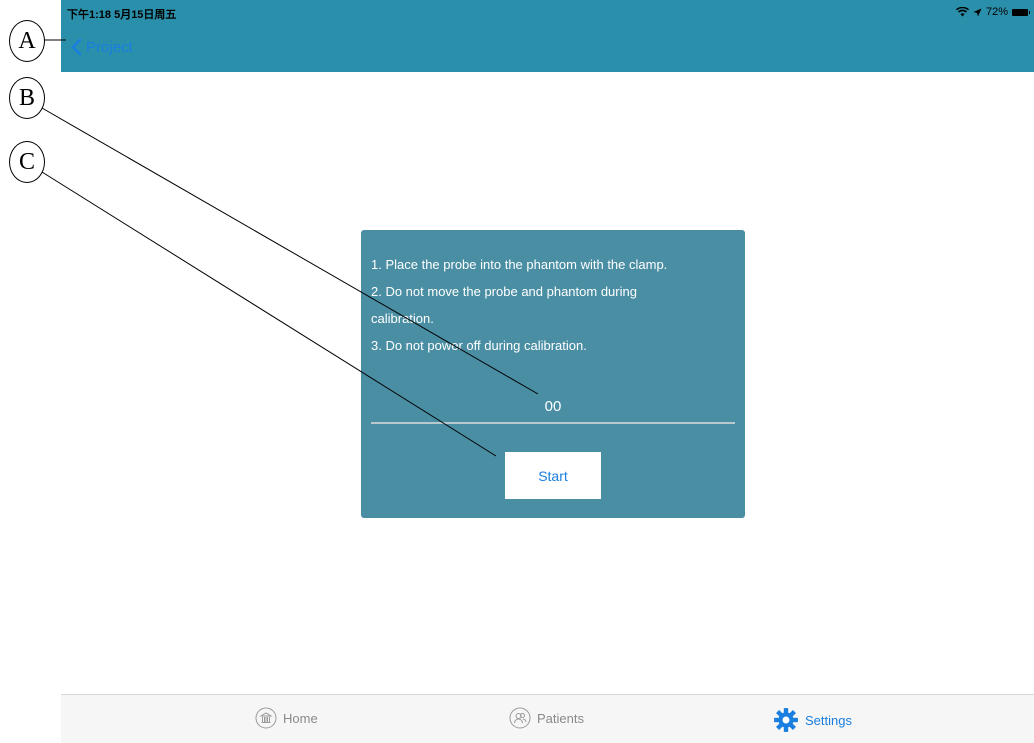 The image size is (1034, 743). Describe the element at coordinates (27, 162) in the screenshot. I see `callout-c: C` at that location.